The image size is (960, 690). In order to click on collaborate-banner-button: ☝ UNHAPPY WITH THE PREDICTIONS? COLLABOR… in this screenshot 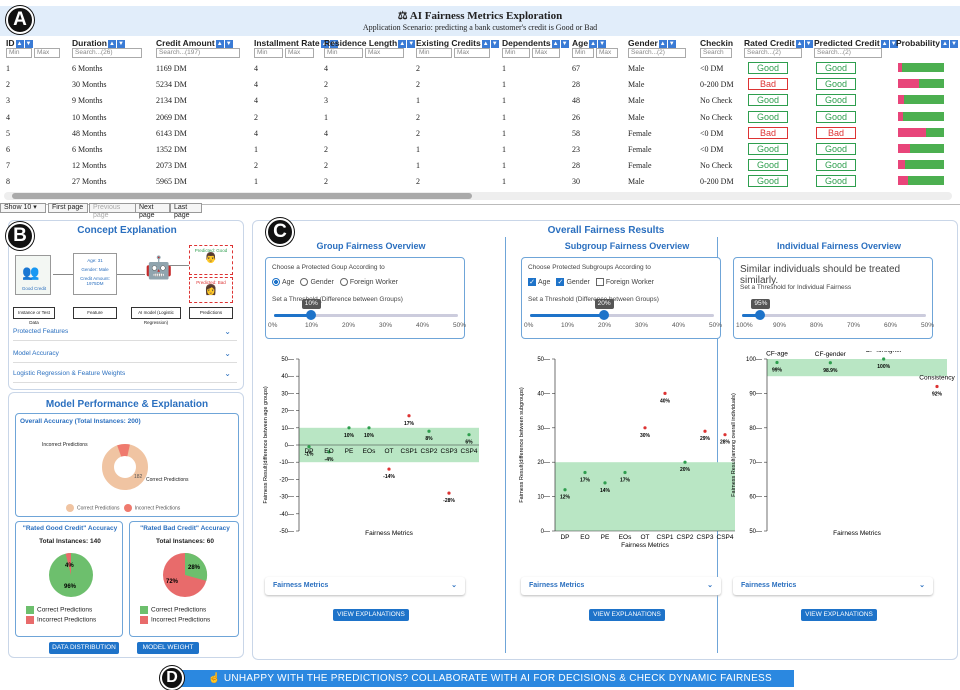, I will do `click(486, 678)`.